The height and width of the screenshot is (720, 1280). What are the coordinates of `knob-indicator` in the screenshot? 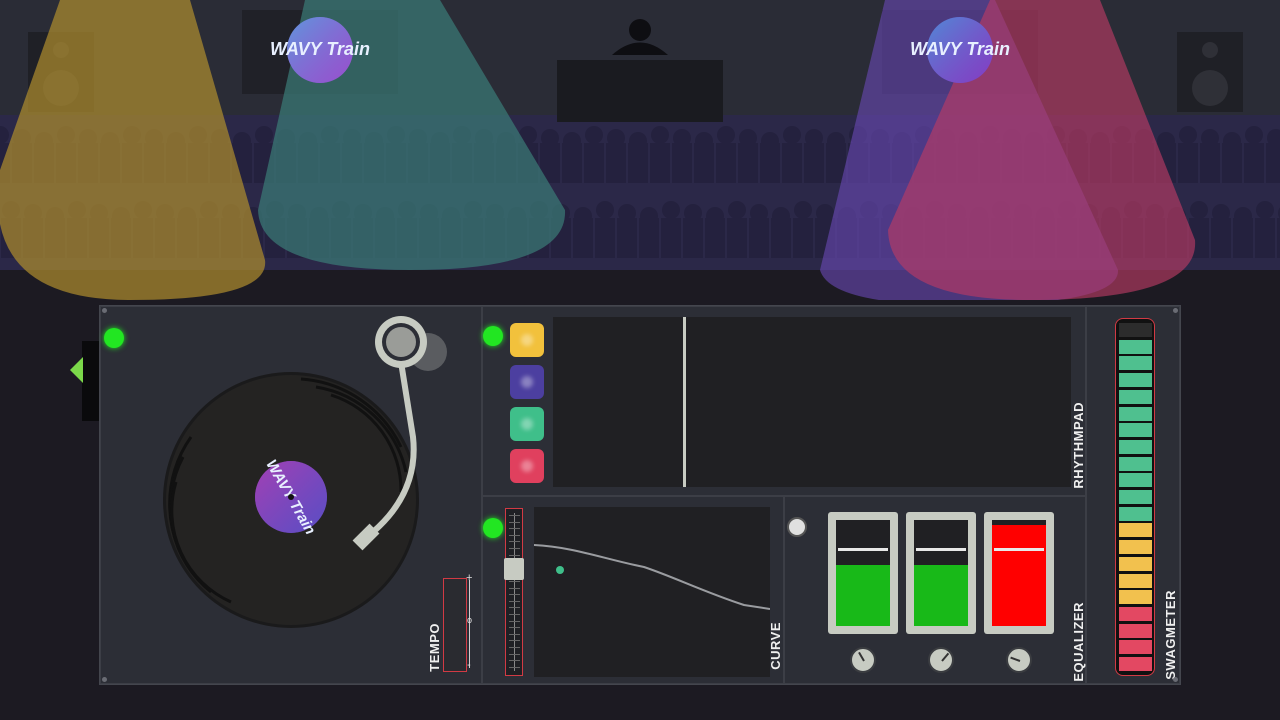 It's located at (945, 657).